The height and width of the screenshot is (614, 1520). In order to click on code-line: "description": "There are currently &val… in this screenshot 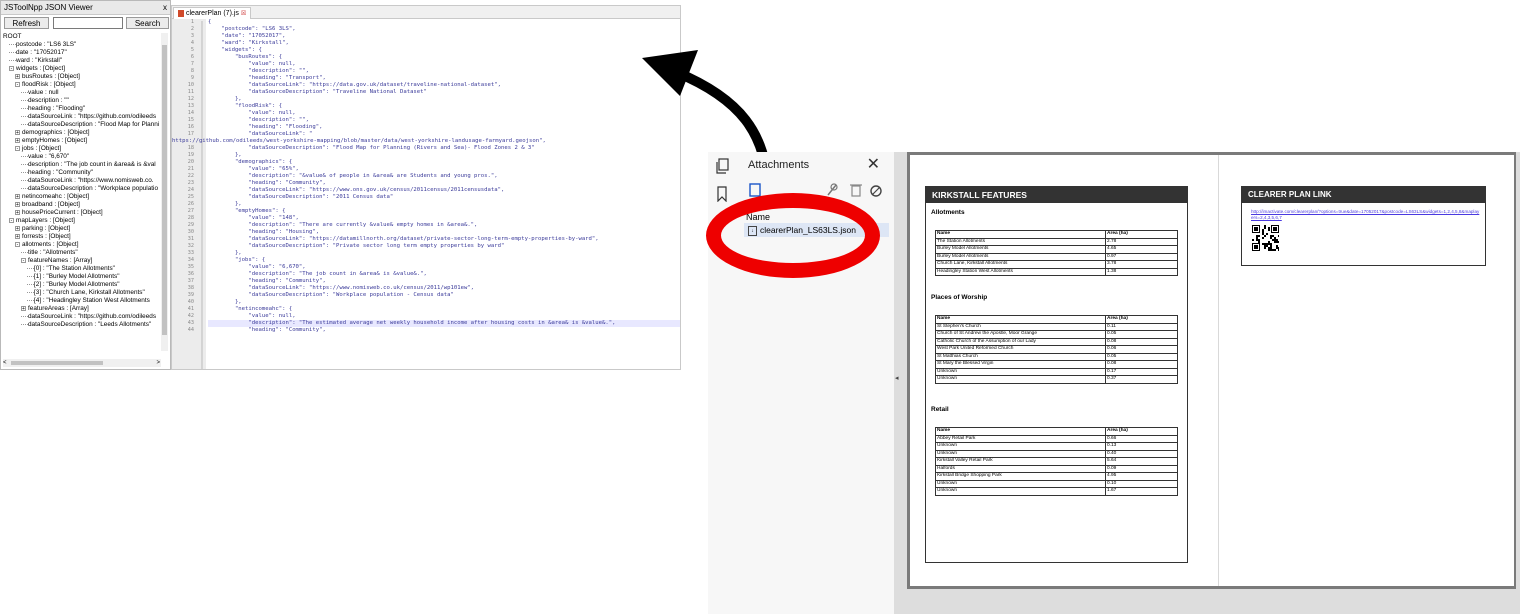, I will do `click(444, 225)`.